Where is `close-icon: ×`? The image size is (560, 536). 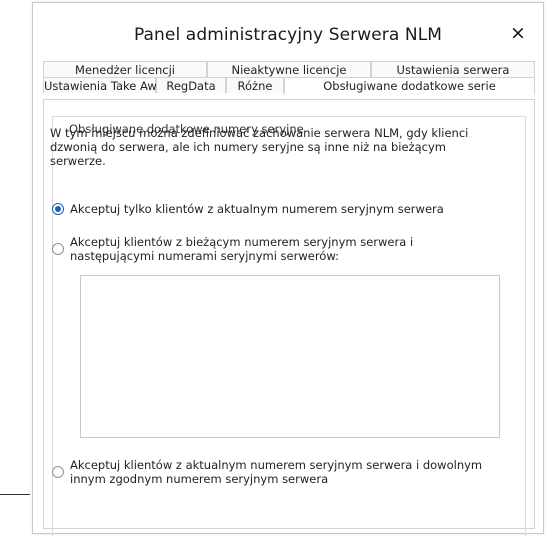
close-icon: × is located at coordinates (518, 33).